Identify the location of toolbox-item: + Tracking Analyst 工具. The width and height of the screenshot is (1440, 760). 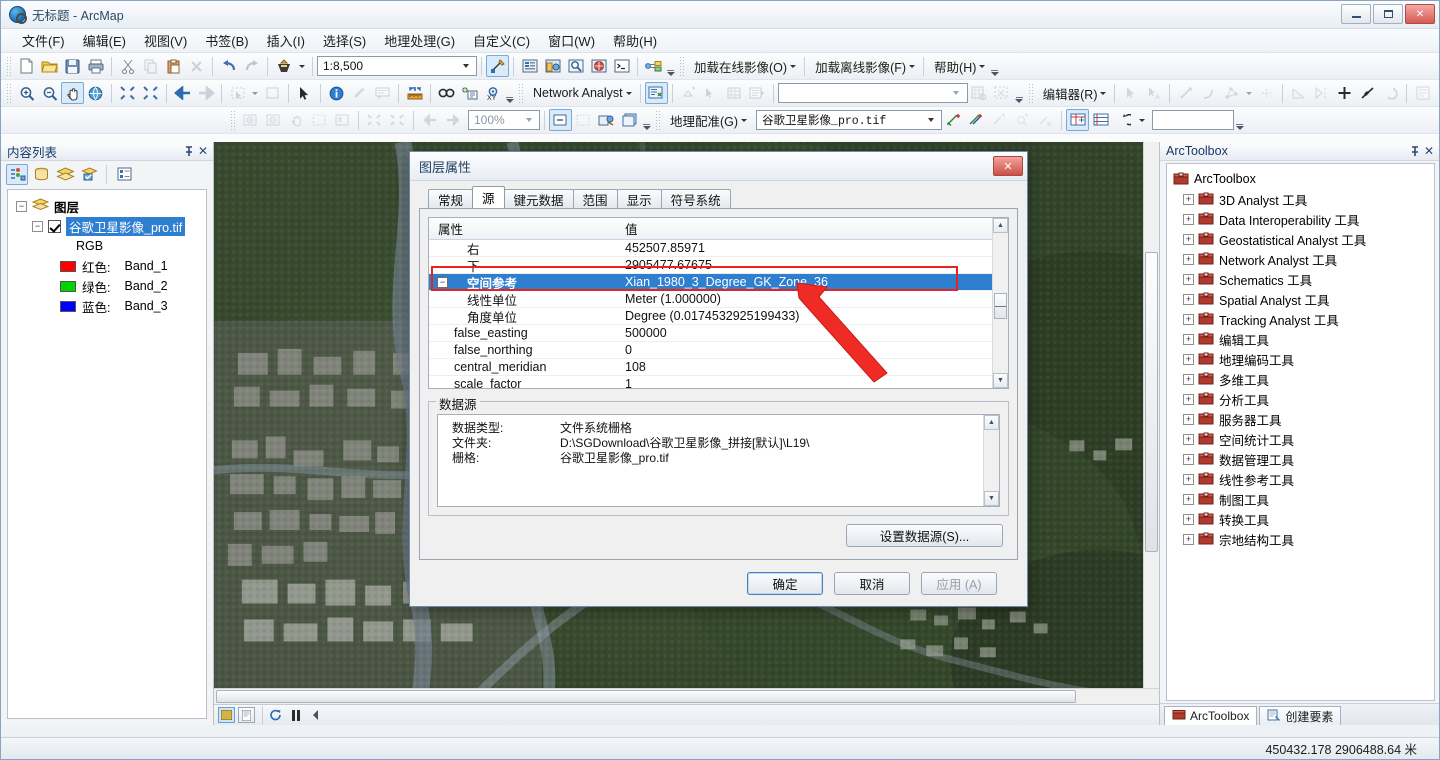
(1300, 319).